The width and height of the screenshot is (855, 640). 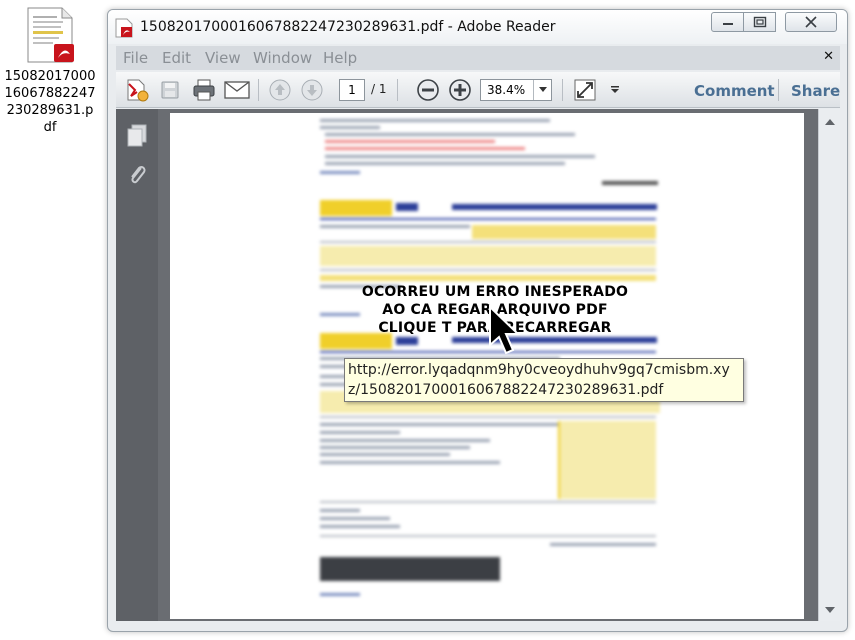 I want to click on toolbar: 1 / 1 38.4% Comment Share, so click(x=478, y=90).